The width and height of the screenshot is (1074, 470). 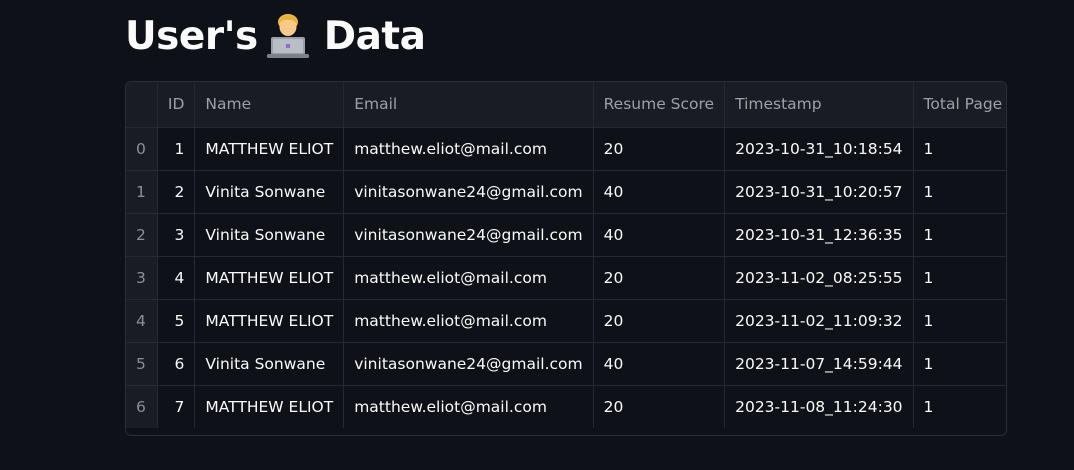 I want to click on id-cell: 4, so click(x=176, y=278).